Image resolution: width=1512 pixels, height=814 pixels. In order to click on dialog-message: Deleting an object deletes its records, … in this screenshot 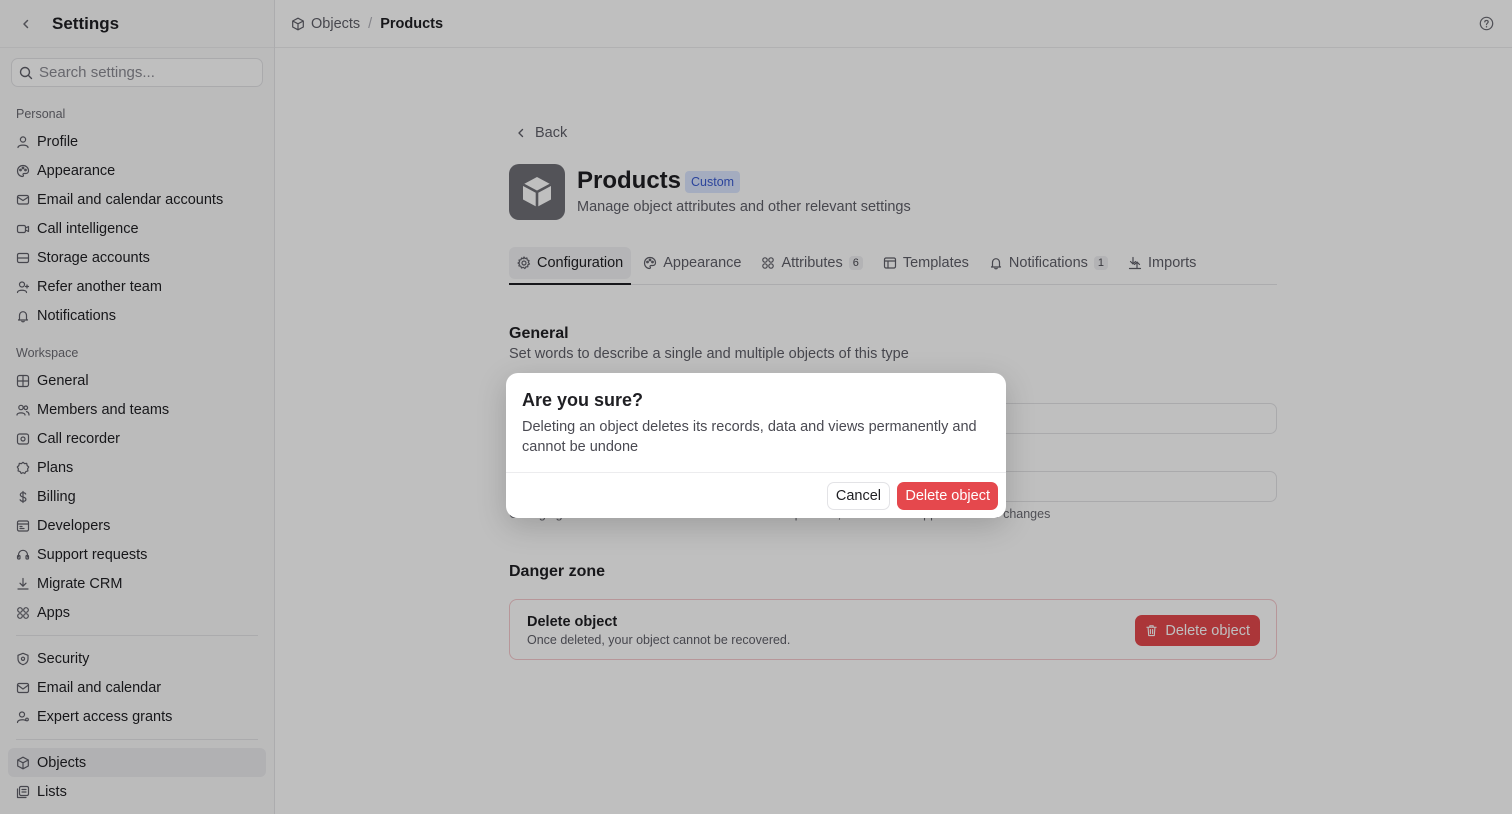, I will do `click(749, 437)`.